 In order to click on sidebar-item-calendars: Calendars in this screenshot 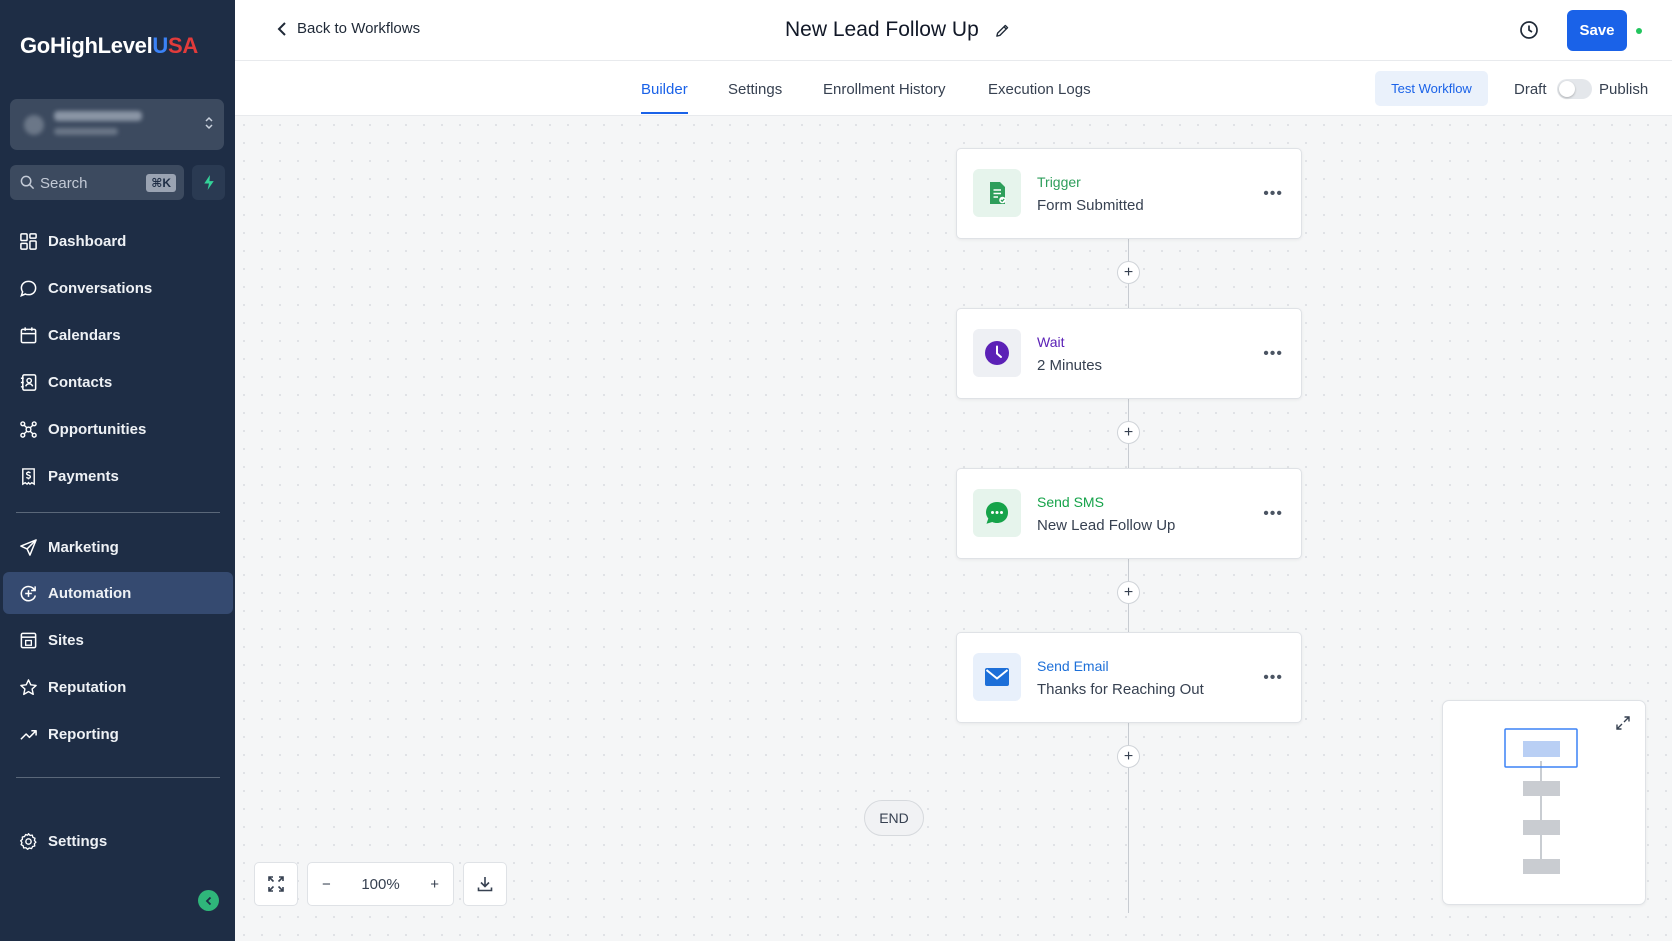, I will do `click(118, 335)`.